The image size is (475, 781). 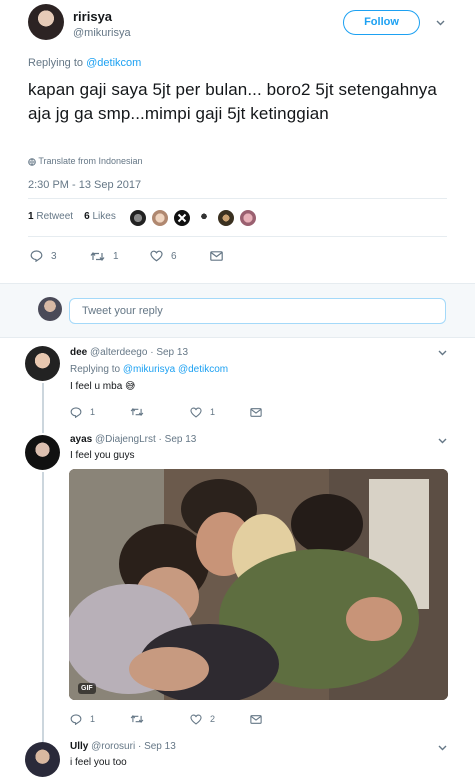 I want to click on reply-author-handle: @alterdeego, so click(x=118, y=352).